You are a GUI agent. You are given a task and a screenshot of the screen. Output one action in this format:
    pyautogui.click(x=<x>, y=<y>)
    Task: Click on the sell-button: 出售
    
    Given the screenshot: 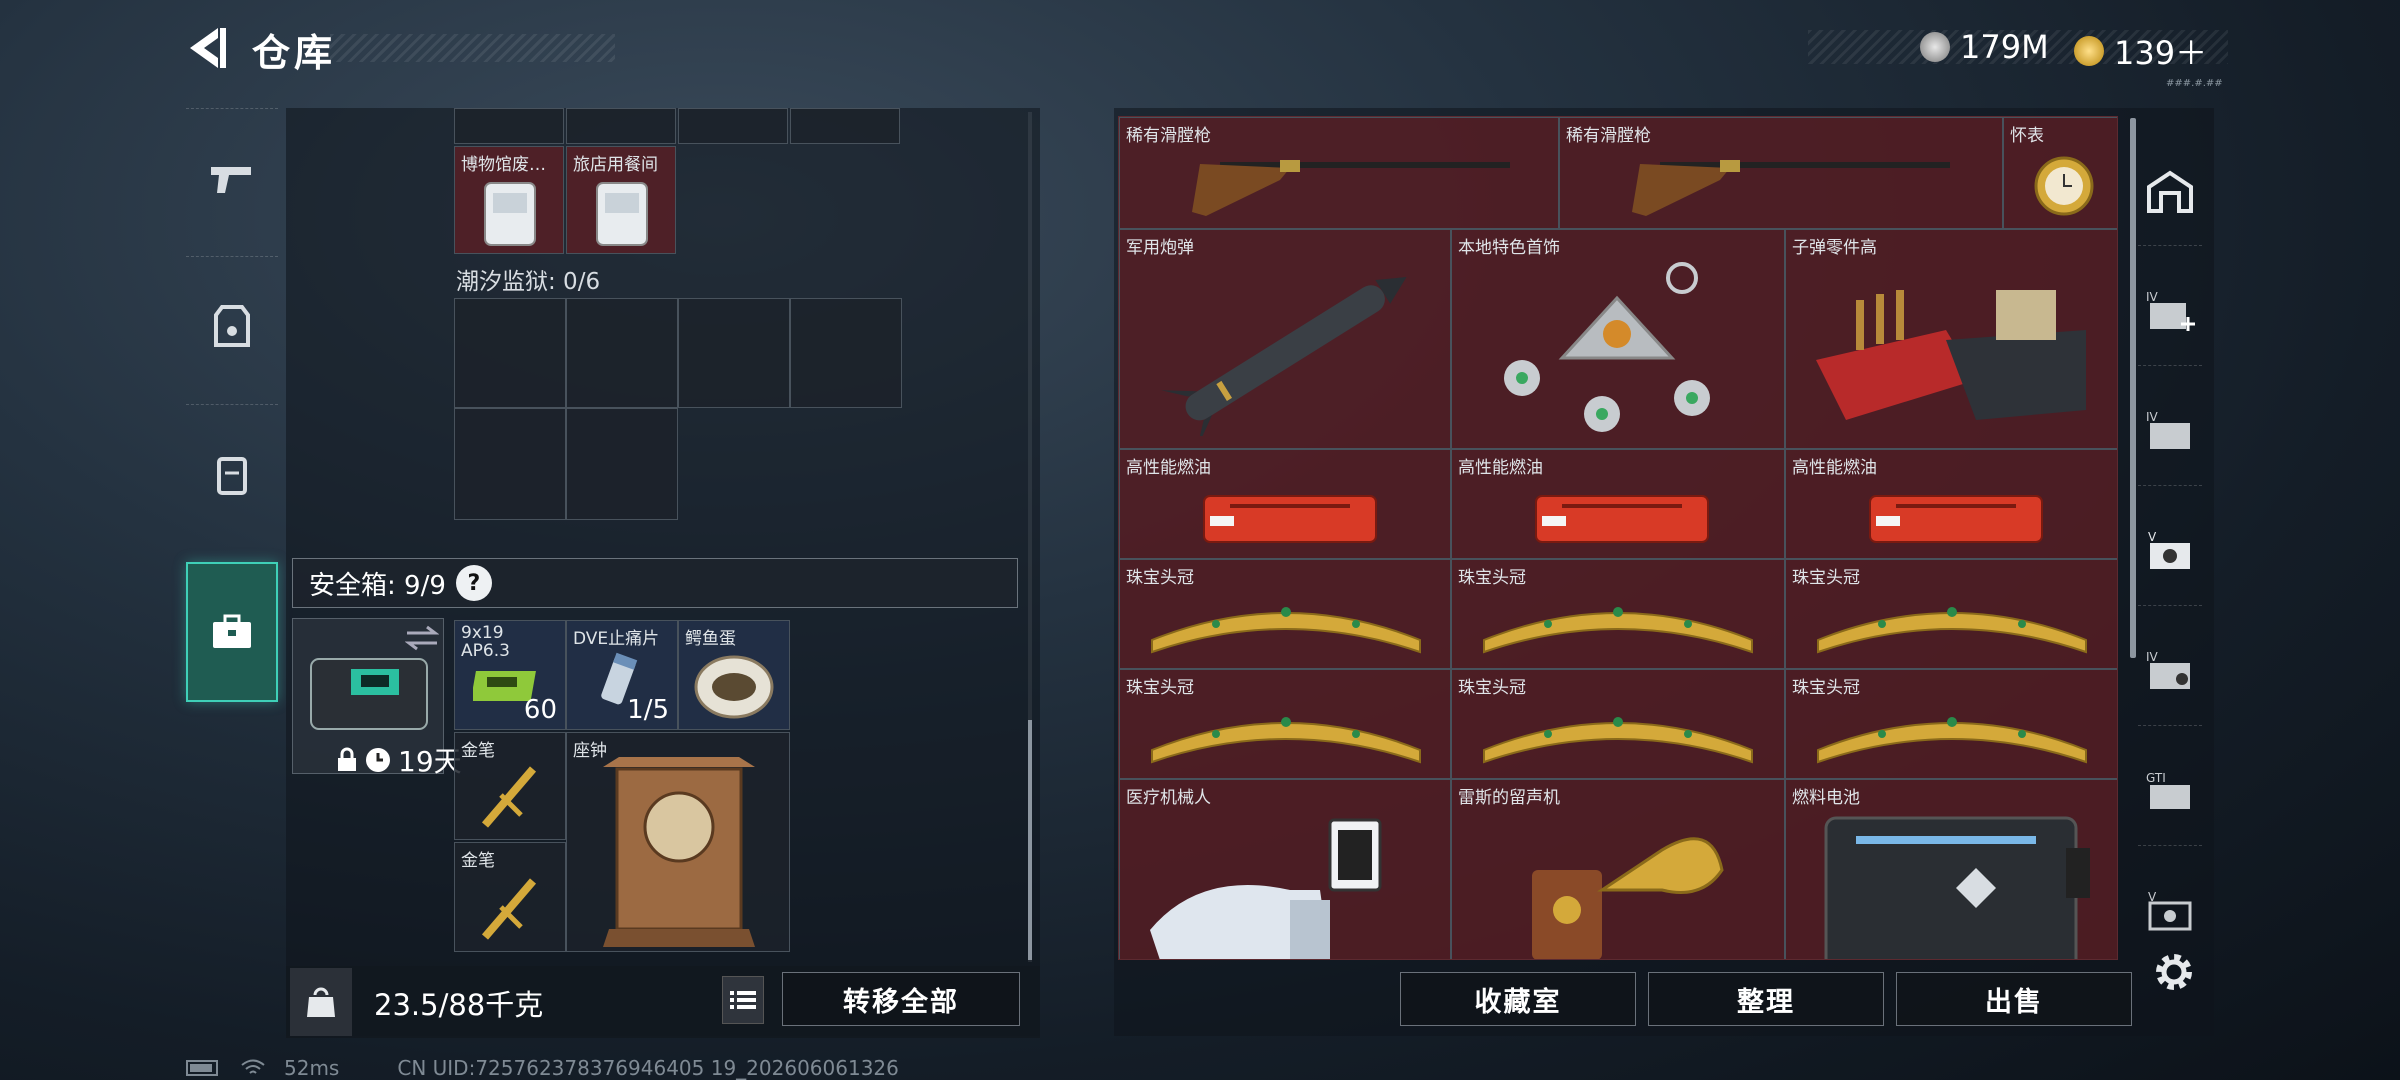 What is the action you would take?
    pyautogui.click(x=2014, y=999)
    